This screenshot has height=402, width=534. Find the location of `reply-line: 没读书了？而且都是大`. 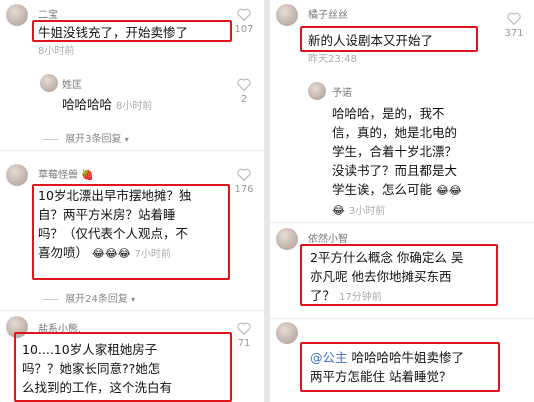

reply-line: 没读书了？而且都是大 is located at coordinates (395, 170).